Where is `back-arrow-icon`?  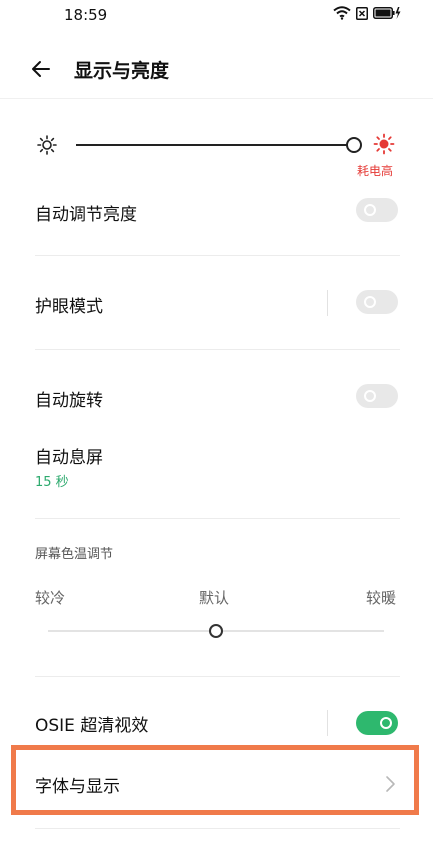 back-arrow-icon is located at coordinates (41, 69).